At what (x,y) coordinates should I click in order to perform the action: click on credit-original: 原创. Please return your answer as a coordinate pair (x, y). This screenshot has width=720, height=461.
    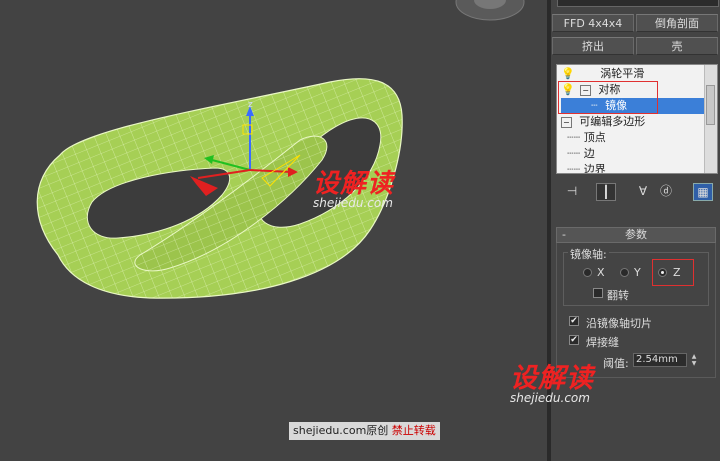
    Looking at the image, I should click on (377, 430).